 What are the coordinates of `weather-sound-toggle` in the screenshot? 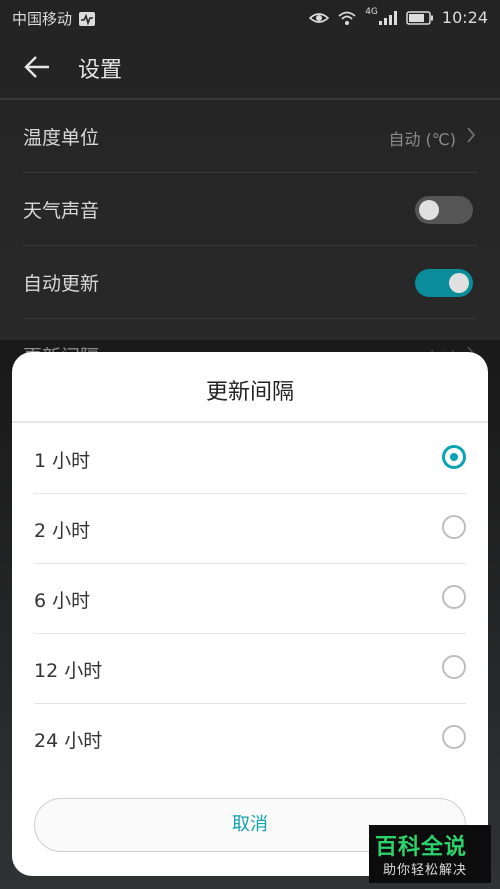 It's located at (444, 210).